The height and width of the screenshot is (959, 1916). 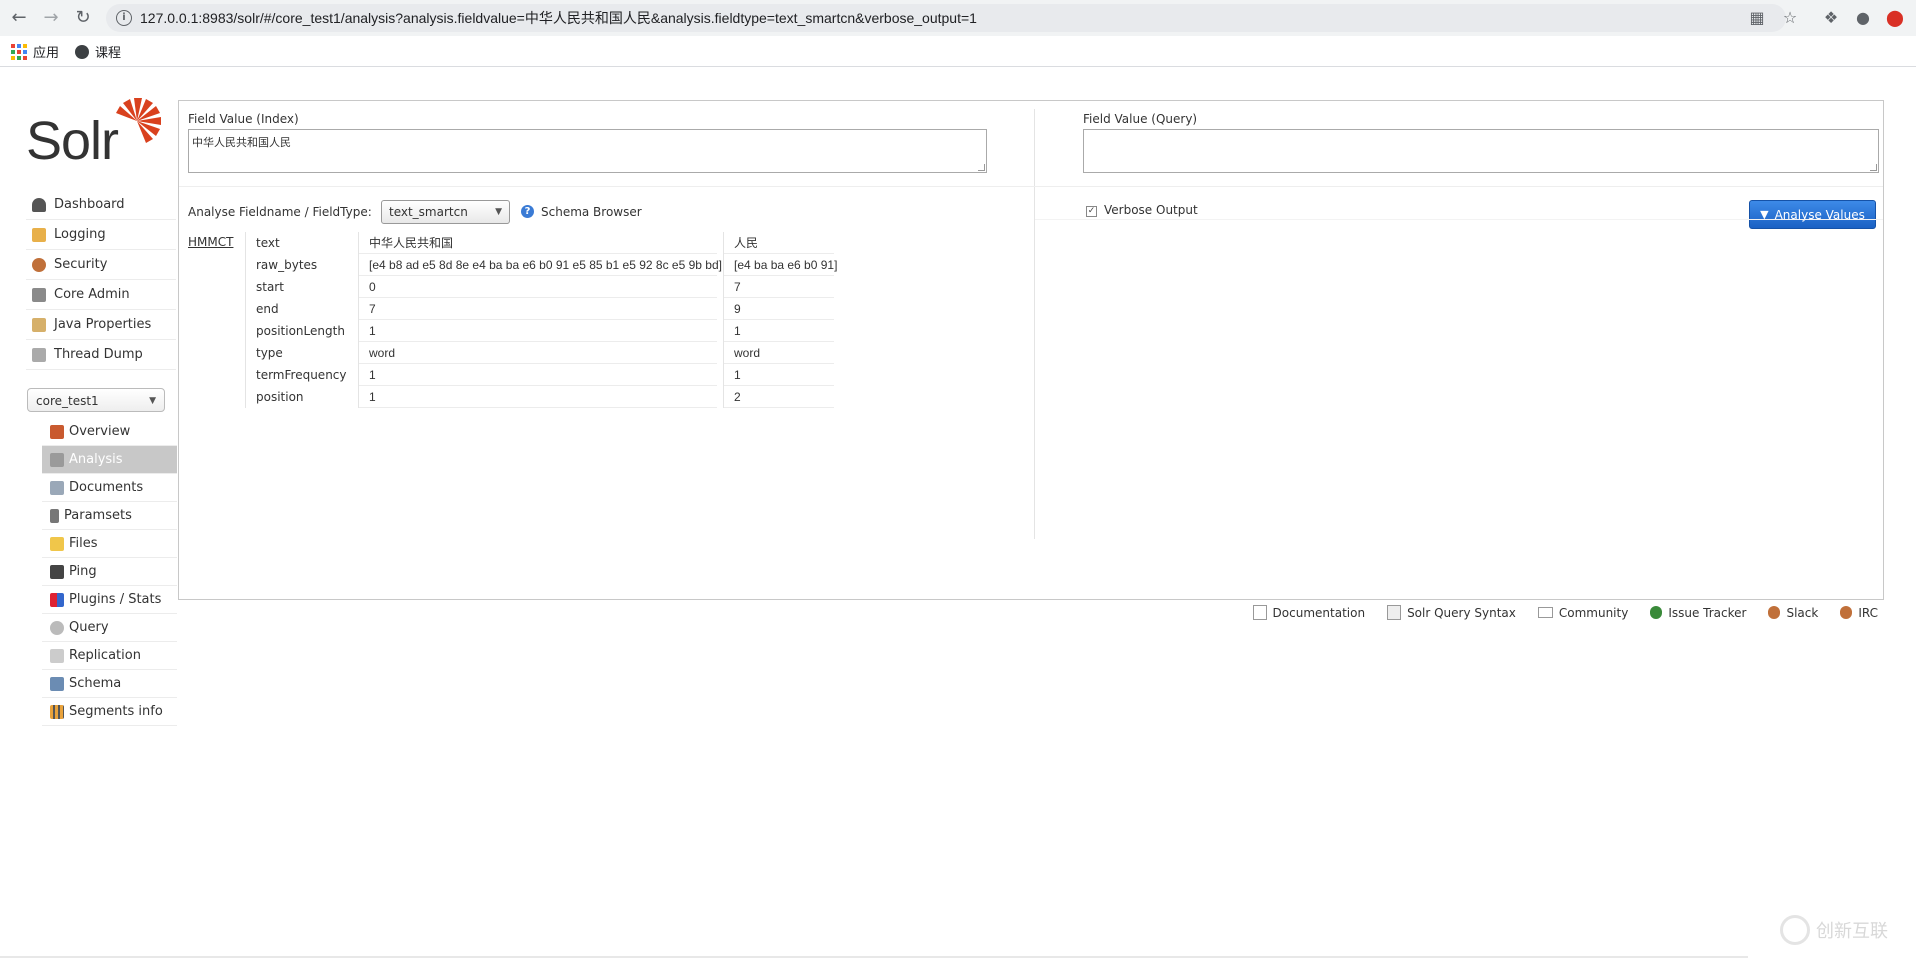 I want to click on core-menu-label: Analysis, so click(x=96, y=459).